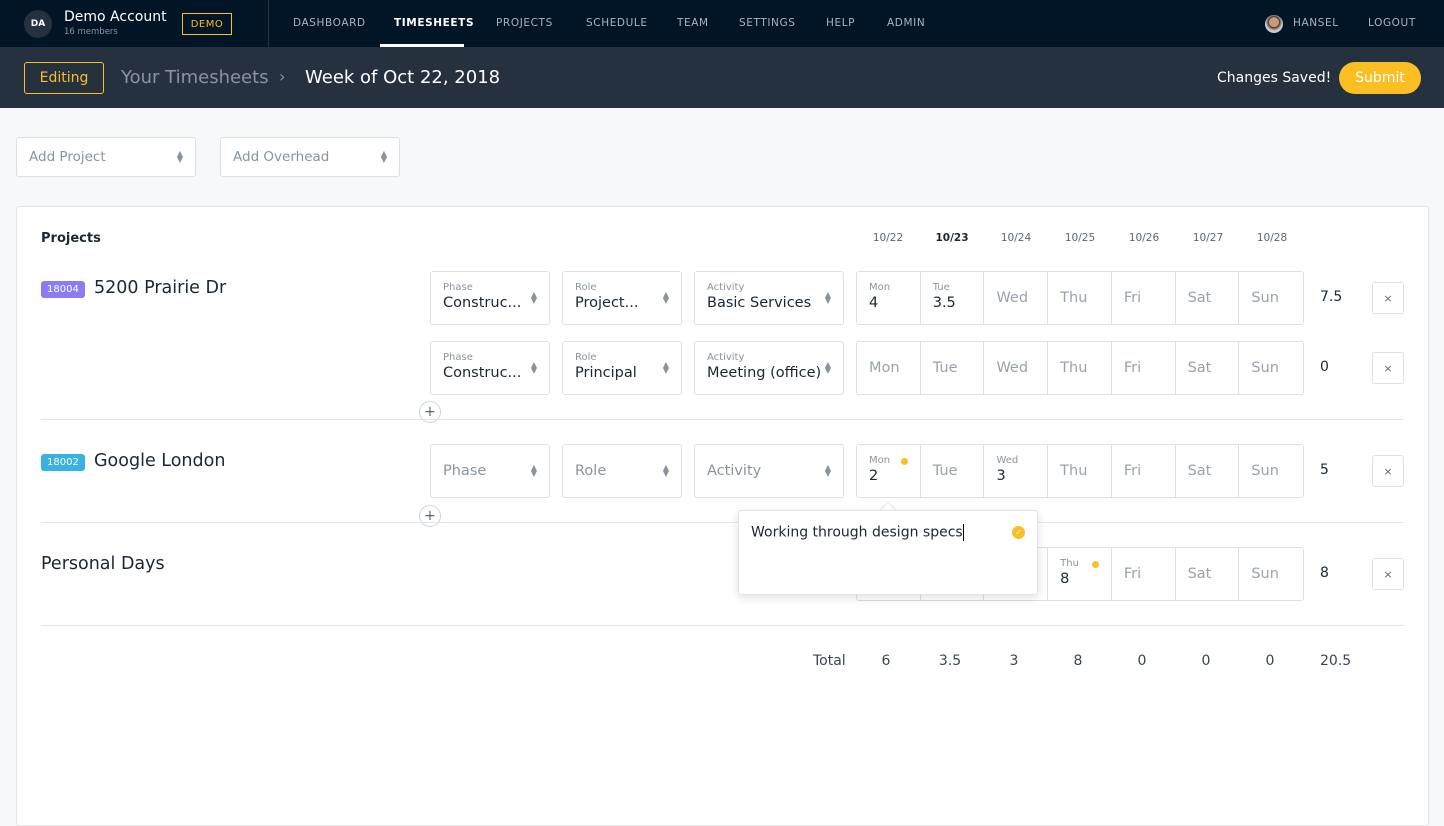 The image size is (1444, 826). I want to click on day-placeholder: Fri, so click(1132, 574).